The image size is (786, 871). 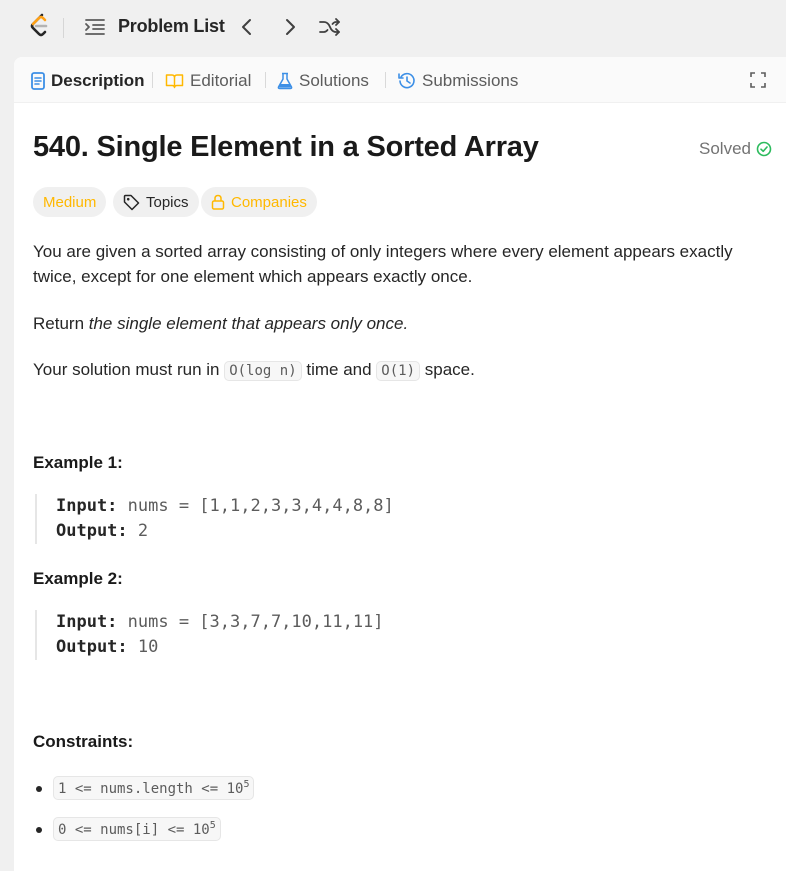 I want to click on topics-button: Topics, so click(x=156, y=202).